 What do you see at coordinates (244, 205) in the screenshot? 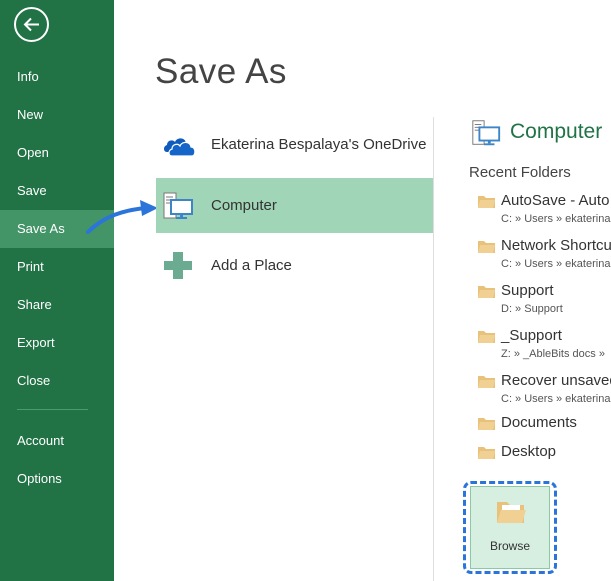
I see `place-label: Computer` at bounding box center [244, 205].